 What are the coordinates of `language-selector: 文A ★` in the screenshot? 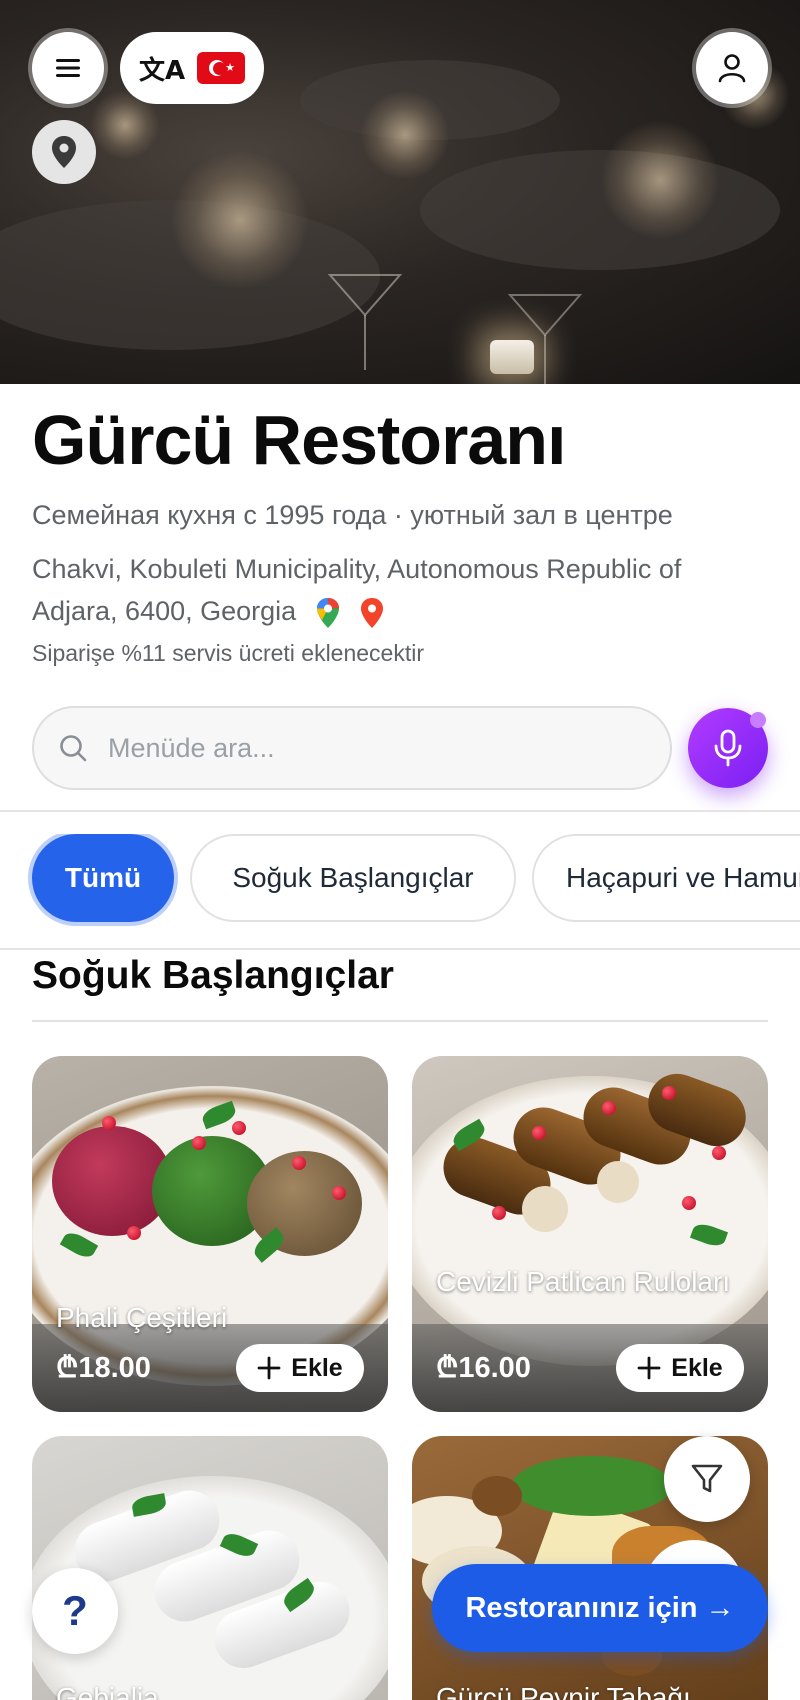 It's located at (192, 68).